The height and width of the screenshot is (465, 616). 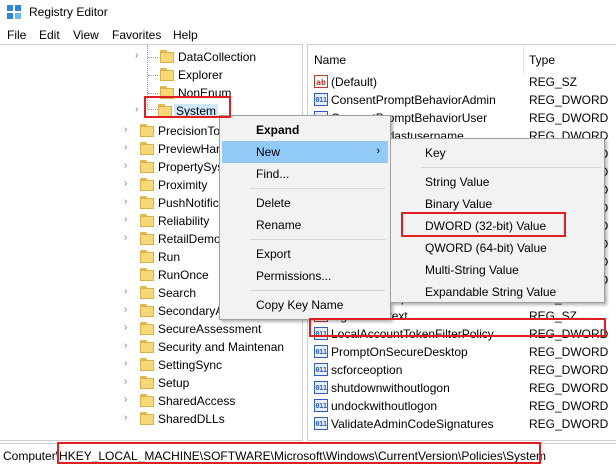 I want to click on menu-item-copy-key-name: Copy Key Name, so click(x=305, y=305).